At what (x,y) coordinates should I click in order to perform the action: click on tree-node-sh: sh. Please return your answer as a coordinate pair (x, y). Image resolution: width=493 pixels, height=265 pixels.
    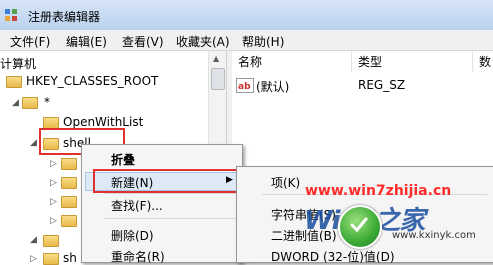
    Looking at the image, I should click on (70, 258).